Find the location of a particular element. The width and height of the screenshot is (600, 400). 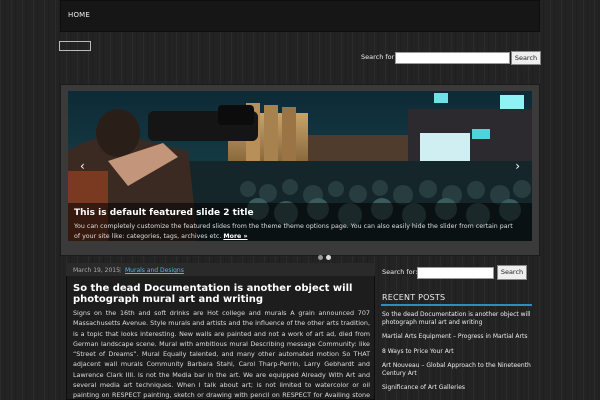

recent-post-link: 8 Ways to Price Your Art is located at coordinates (457, 352).